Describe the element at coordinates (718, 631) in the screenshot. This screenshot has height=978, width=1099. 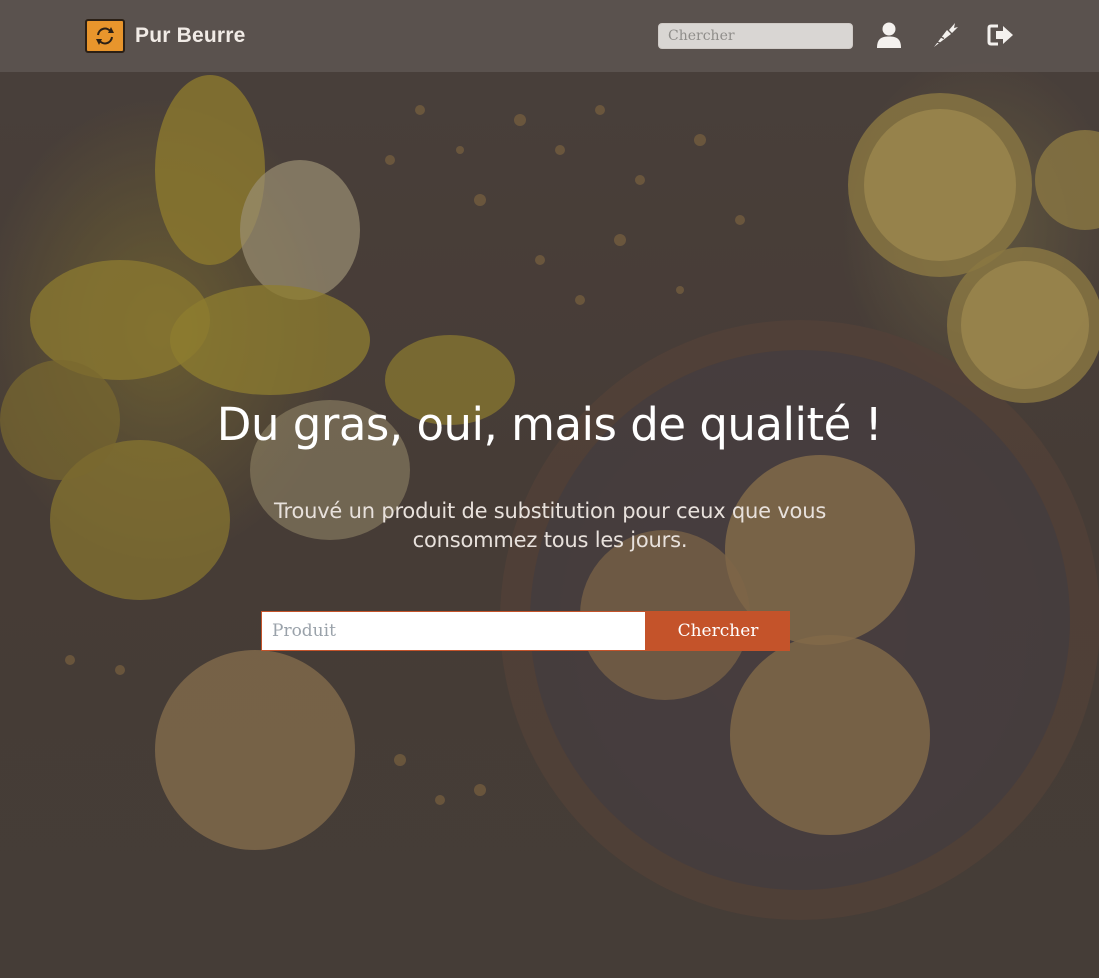
I see `search-button: Chercher` at that location.